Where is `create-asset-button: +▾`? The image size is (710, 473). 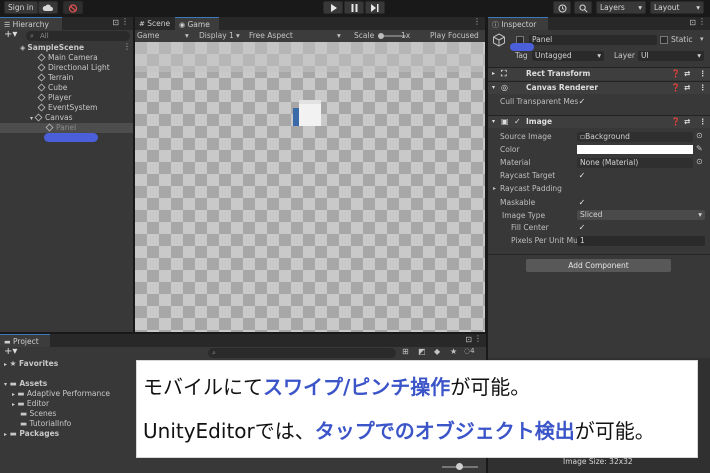
create-asset-button: +▾ is located at coordinates (10, 351).